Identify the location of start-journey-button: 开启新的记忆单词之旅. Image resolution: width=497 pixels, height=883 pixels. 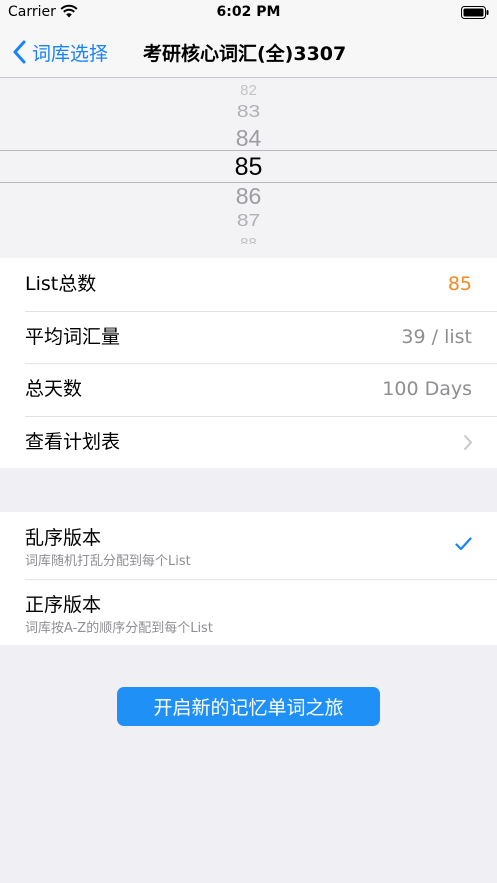
(248, 706).